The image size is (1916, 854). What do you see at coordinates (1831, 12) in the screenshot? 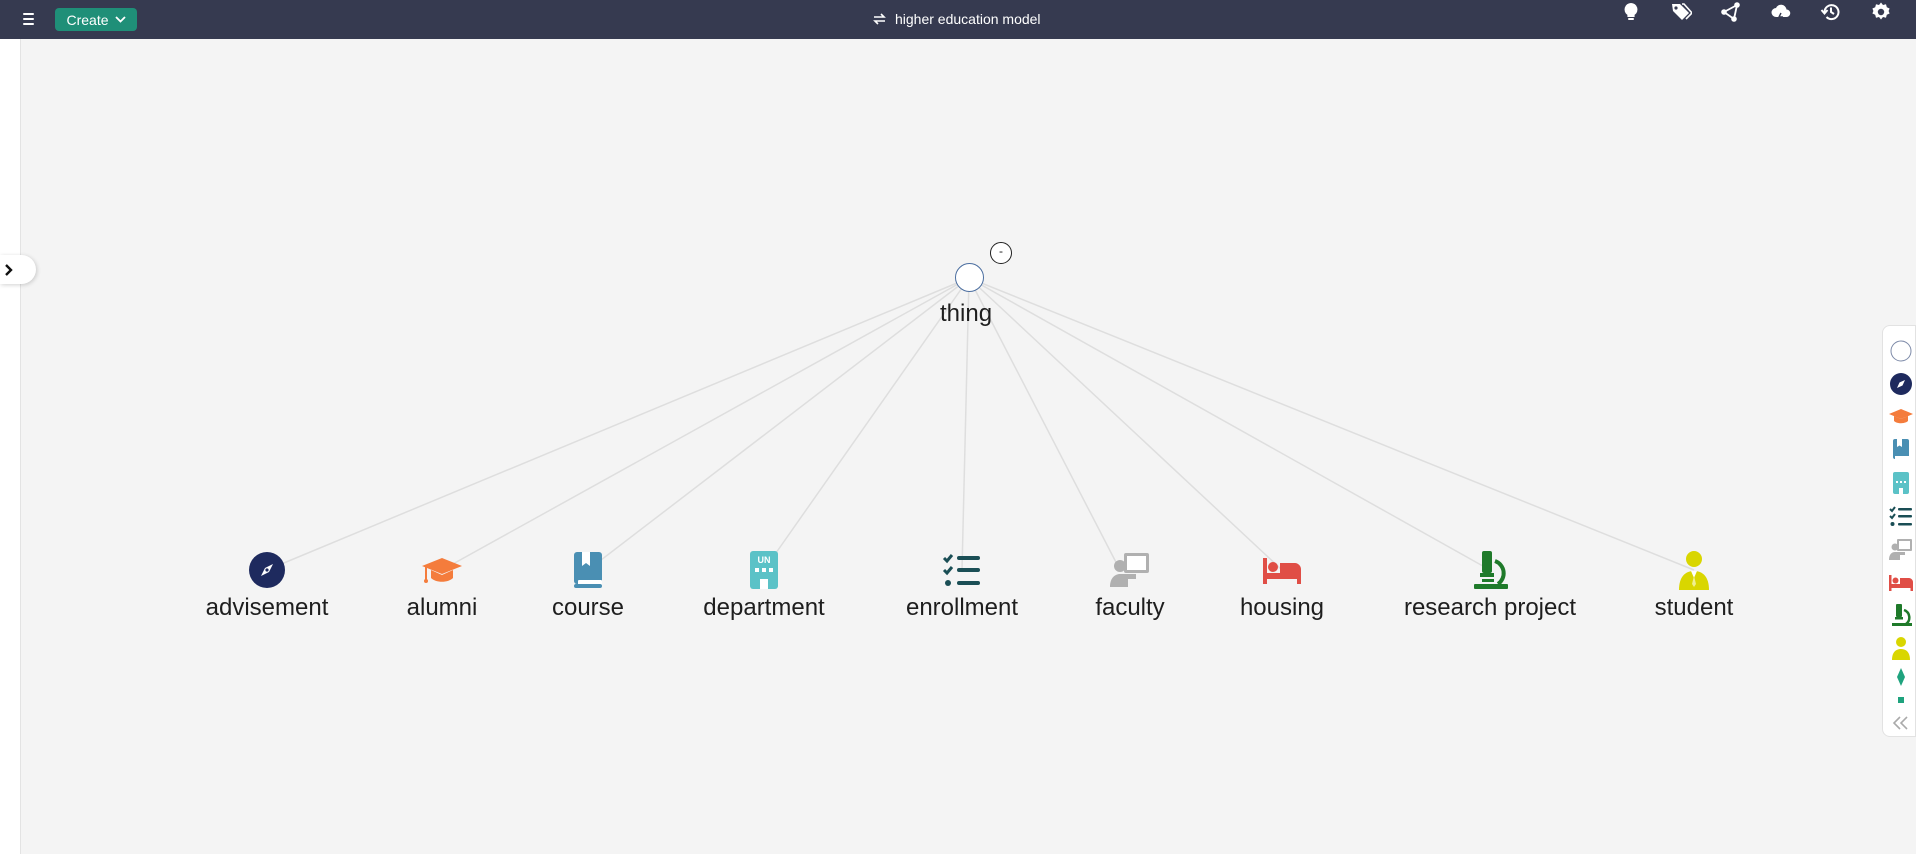
I see `history-icon` at bounding box center [1831, 12].